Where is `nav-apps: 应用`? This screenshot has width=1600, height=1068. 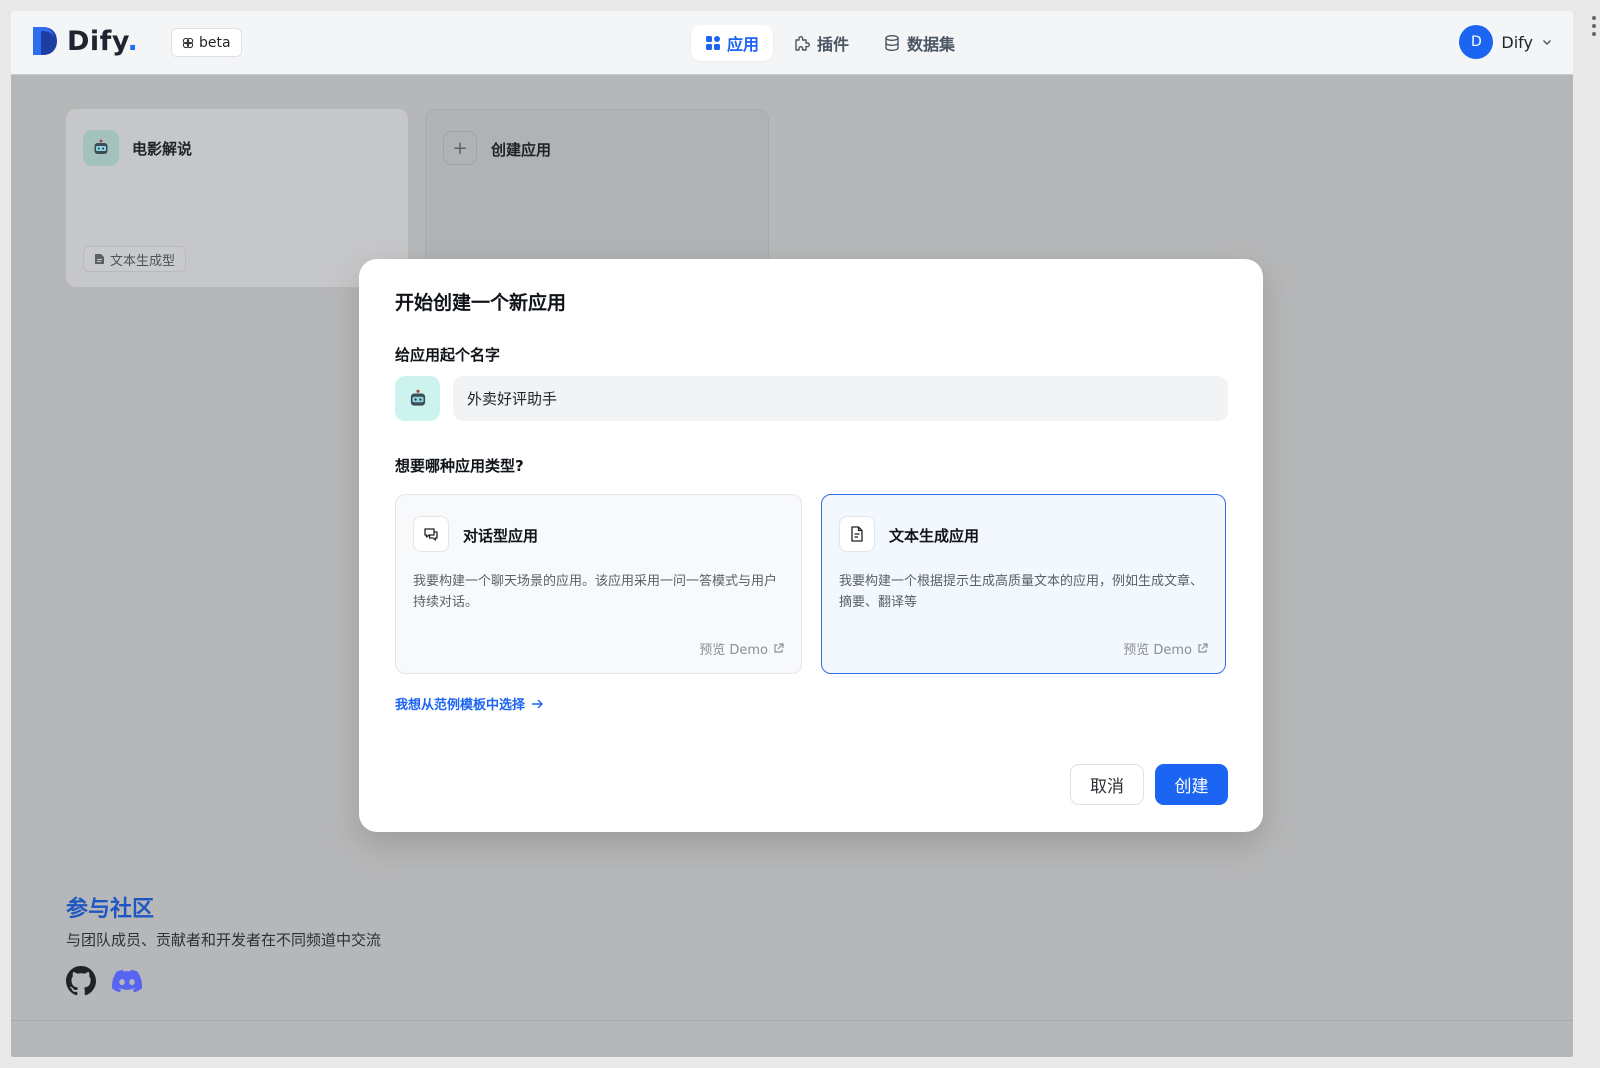
nav-apps: 应用 is located at coordinates (732, 43).